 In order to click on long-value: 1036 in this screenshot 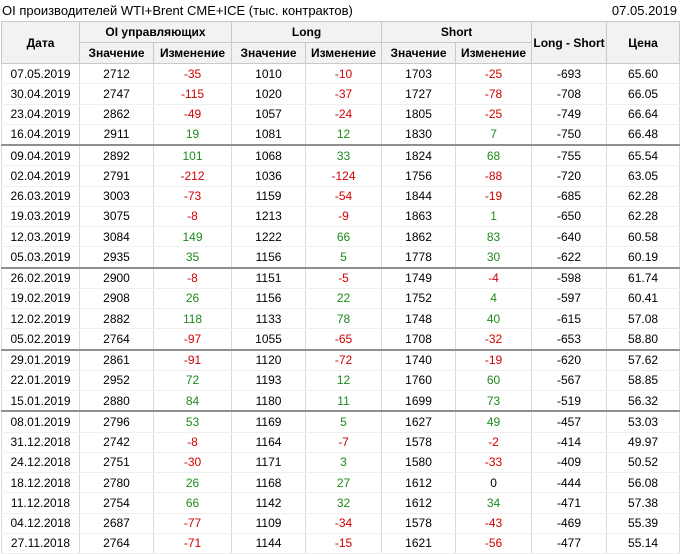, I will do `click(269, 176)`.